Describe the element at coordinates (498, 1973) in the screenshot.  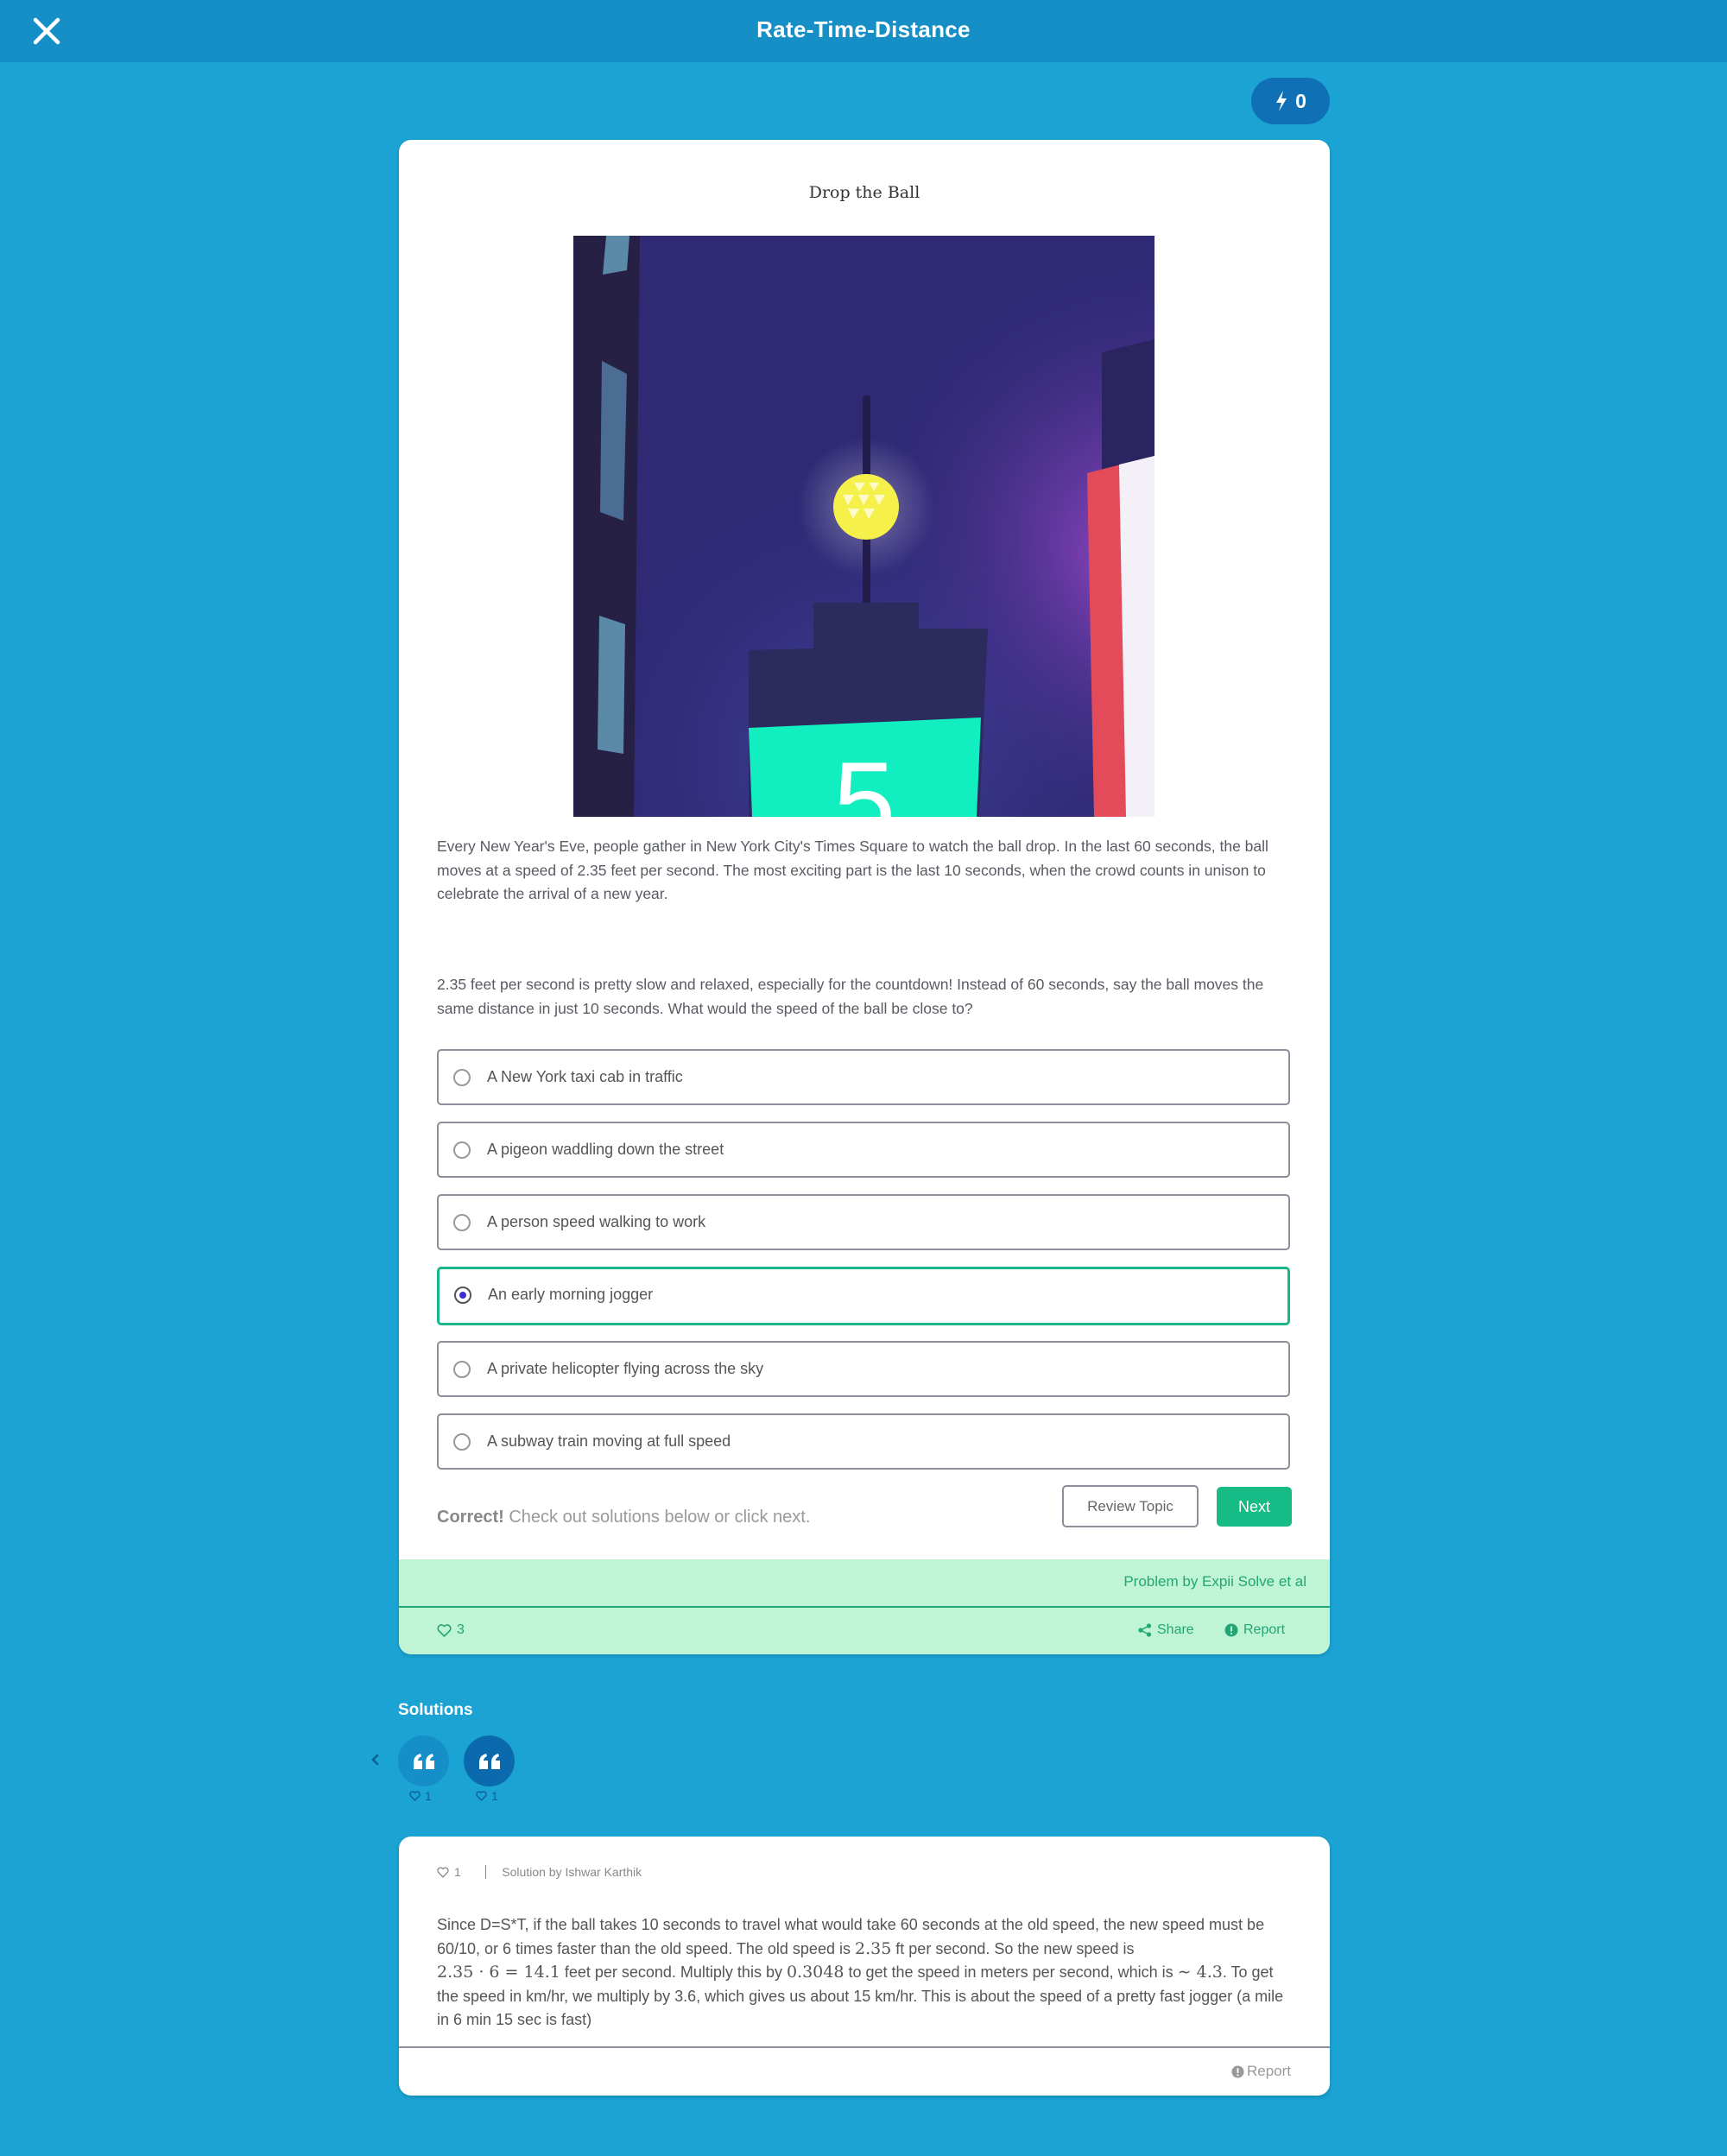
I see `math-expression: 2.35 · 6 = 14.1` at that location.